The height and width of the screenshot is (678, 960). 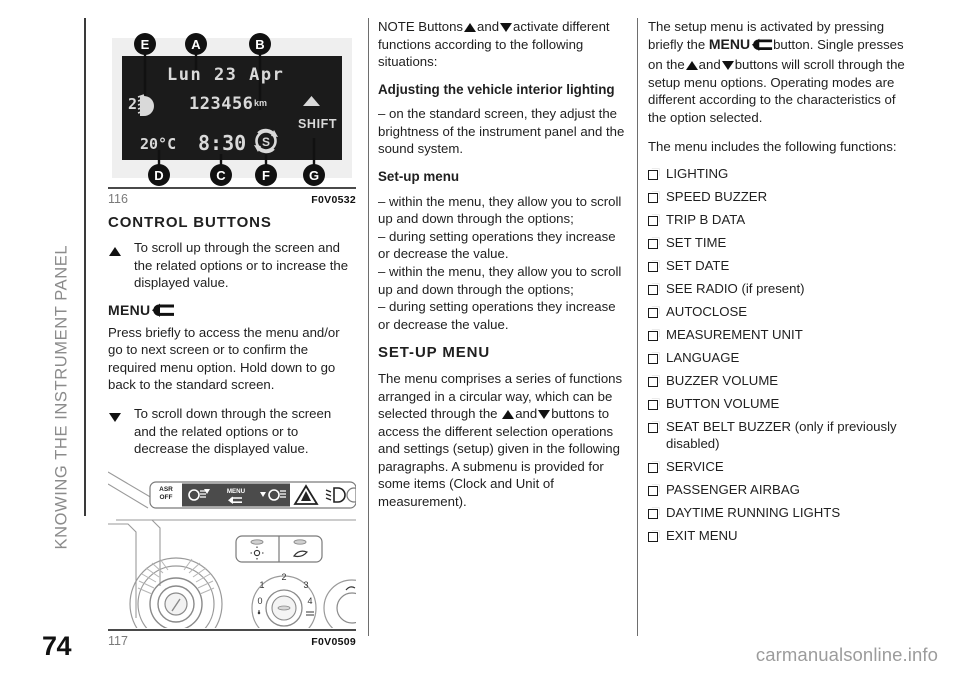 I want to click on setup-menu-item: SERVICE, so click(x=779, y=467).